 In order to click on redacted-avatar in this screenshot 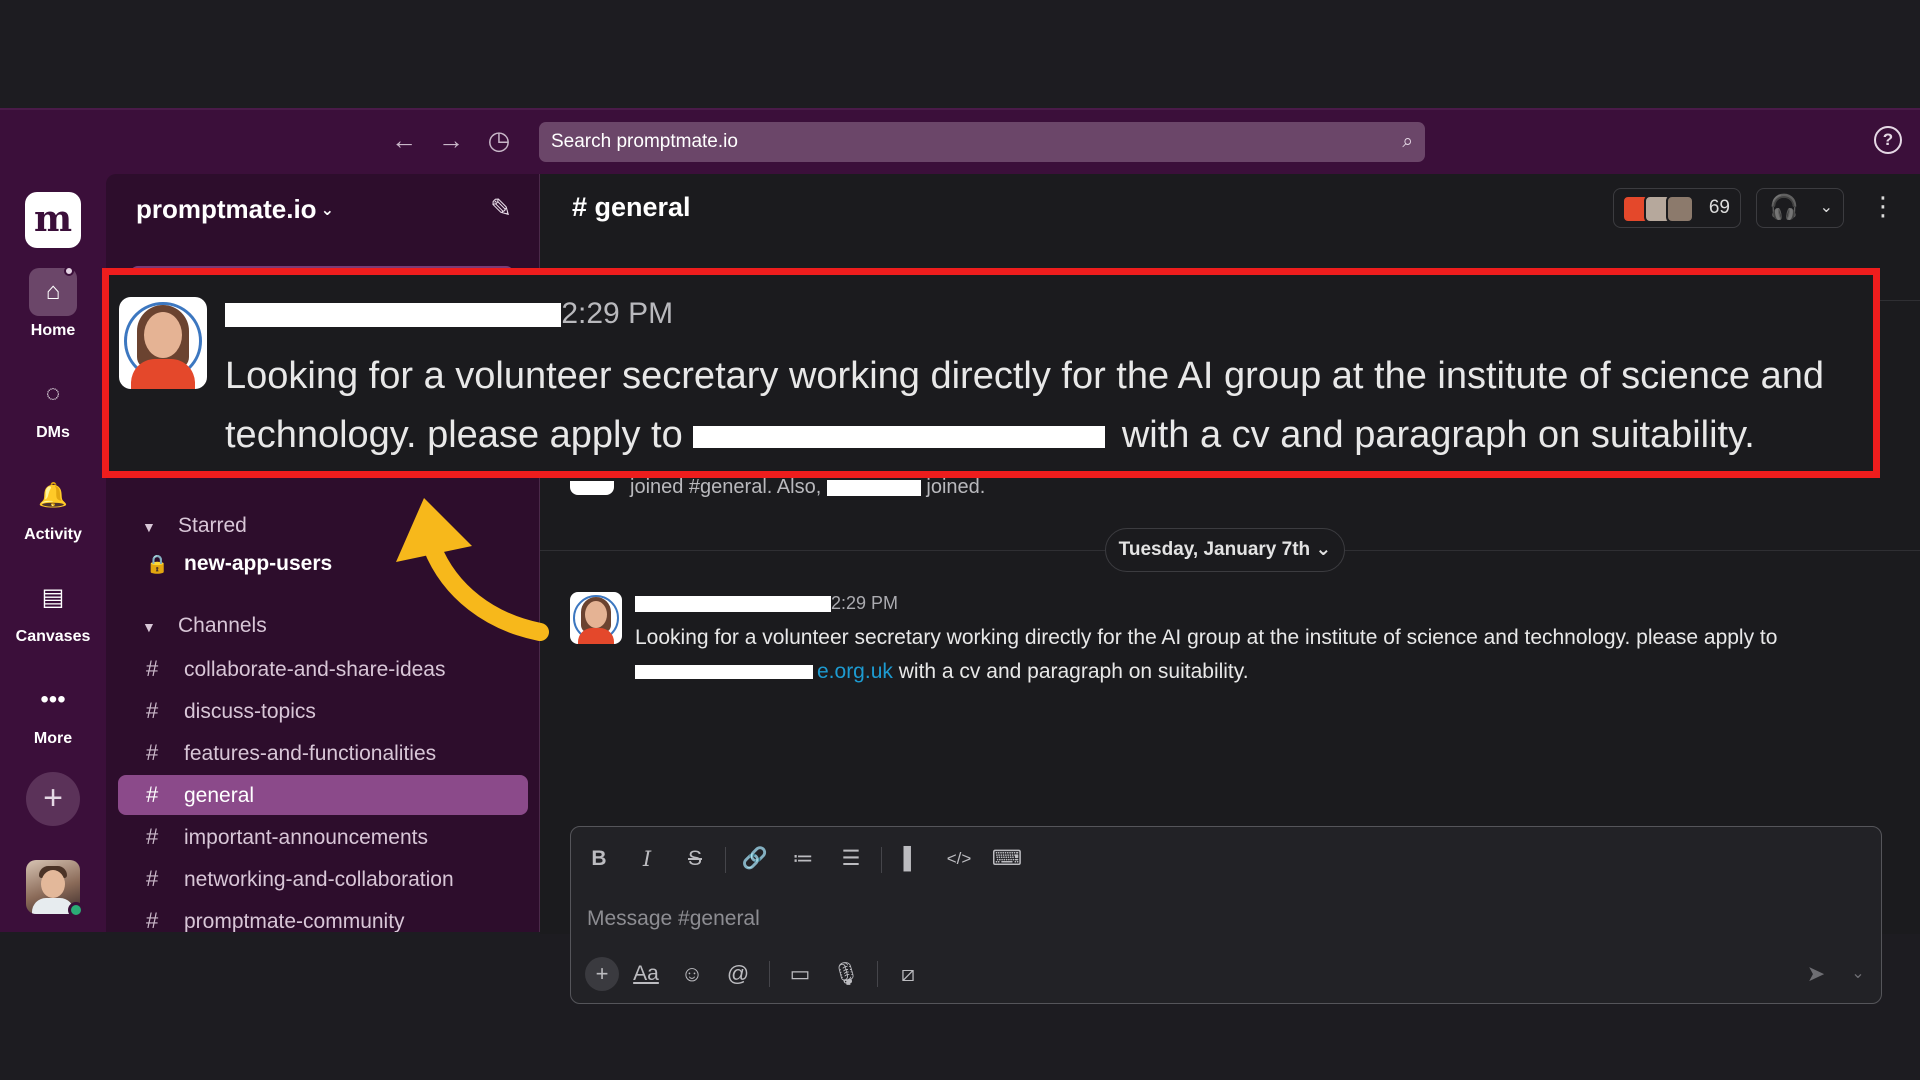, I will do `click(592, 487)`.